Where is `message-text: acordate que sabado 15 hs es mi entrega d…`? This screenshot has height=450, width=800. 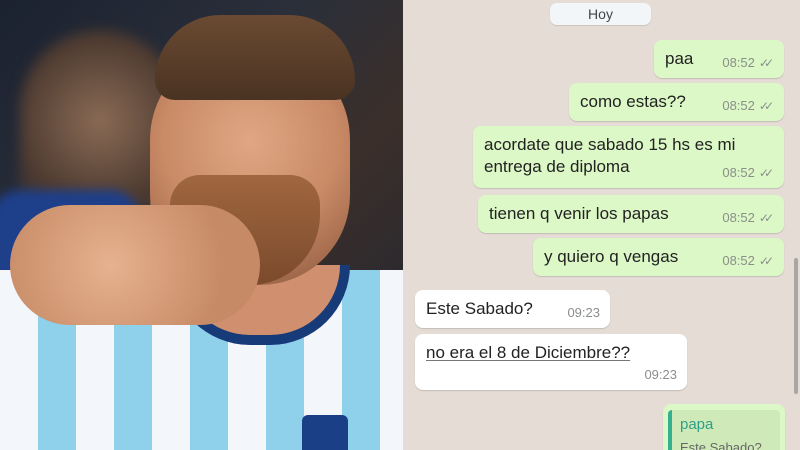 message-text: acordate que sabado 15 hs es mi entrega d… is located at coordinates (609, 156).